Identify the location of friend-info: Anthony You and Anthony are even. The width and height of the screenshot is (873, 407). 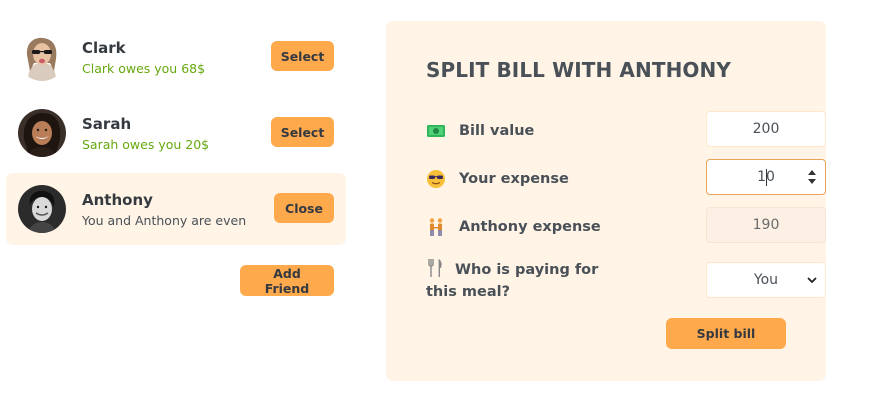
(164, 209).